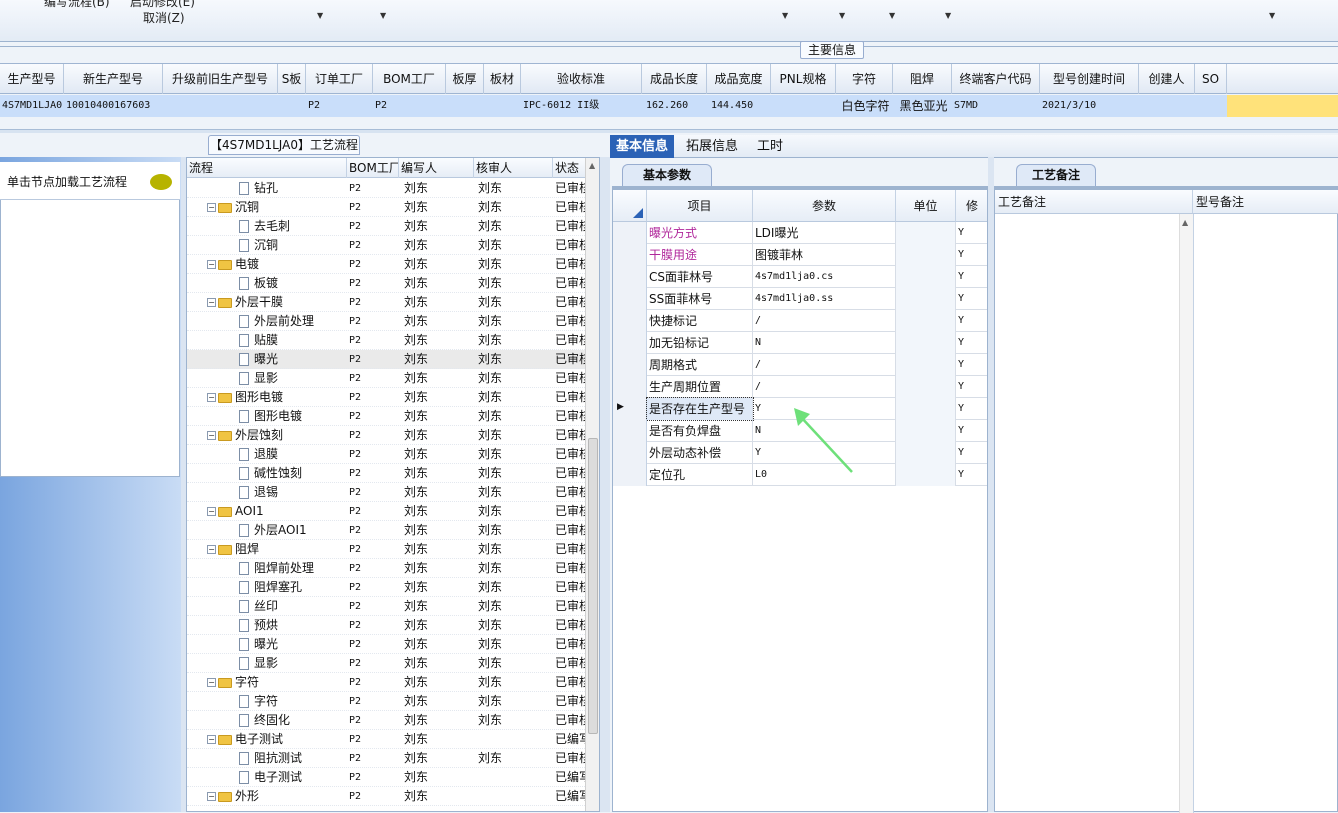 This screenshot has width=1338, height=813. What do you see at coordinates (700, 387) in the screenshot?
I see `param-cell-item: 生产周期位置` at bounding box center [700, 387].